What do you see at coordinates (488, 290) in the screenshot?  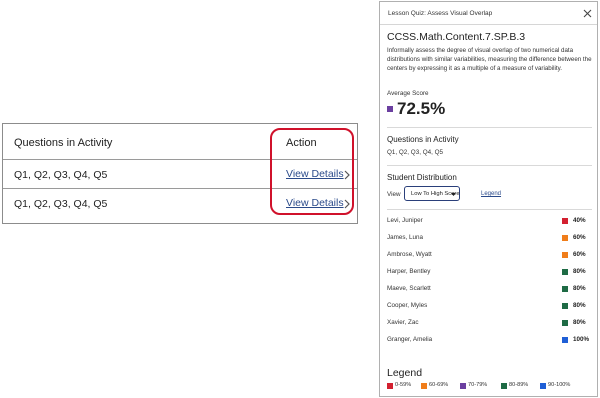 I see `student-row: Maeve, Scarlett 80%` at bounding box center [488, 290].